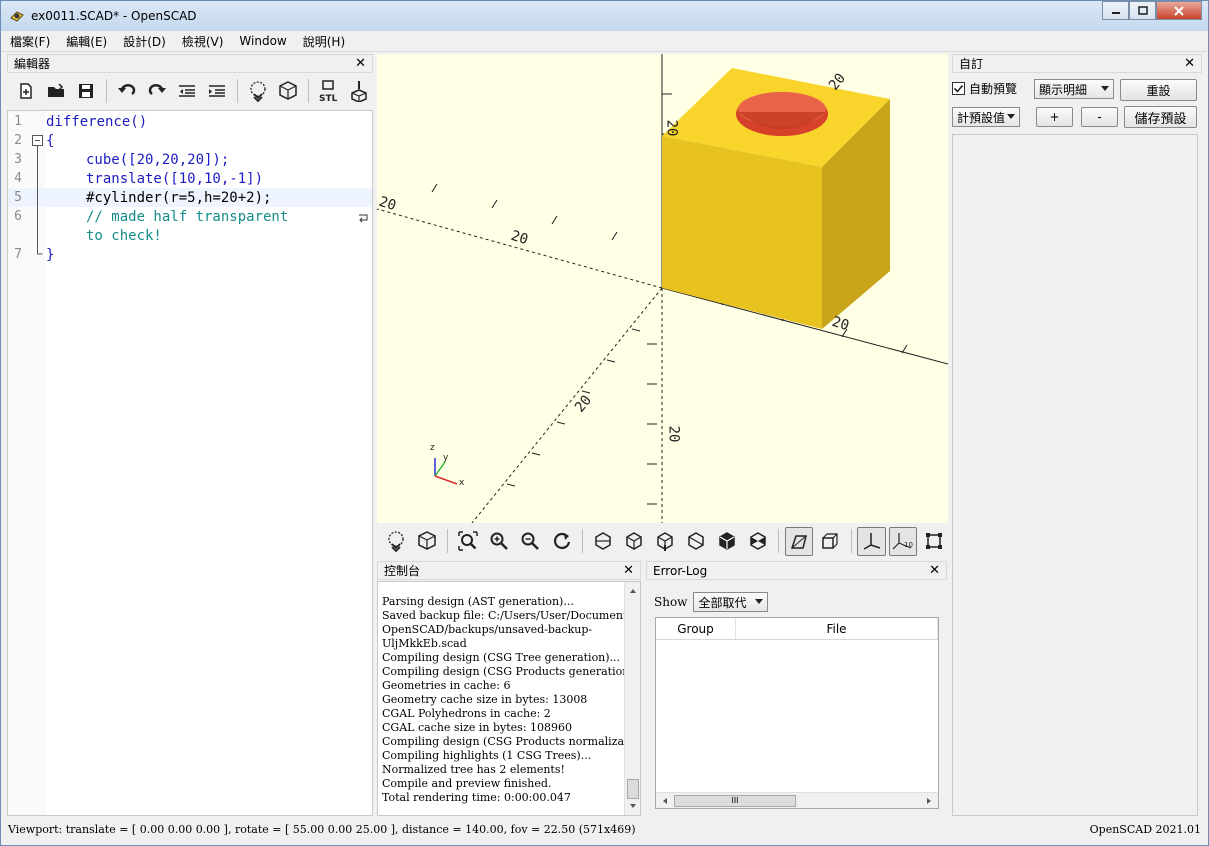 This screenshot has width=1209, height=846. I want to click on code-line: 7 }, so click(190, 254).